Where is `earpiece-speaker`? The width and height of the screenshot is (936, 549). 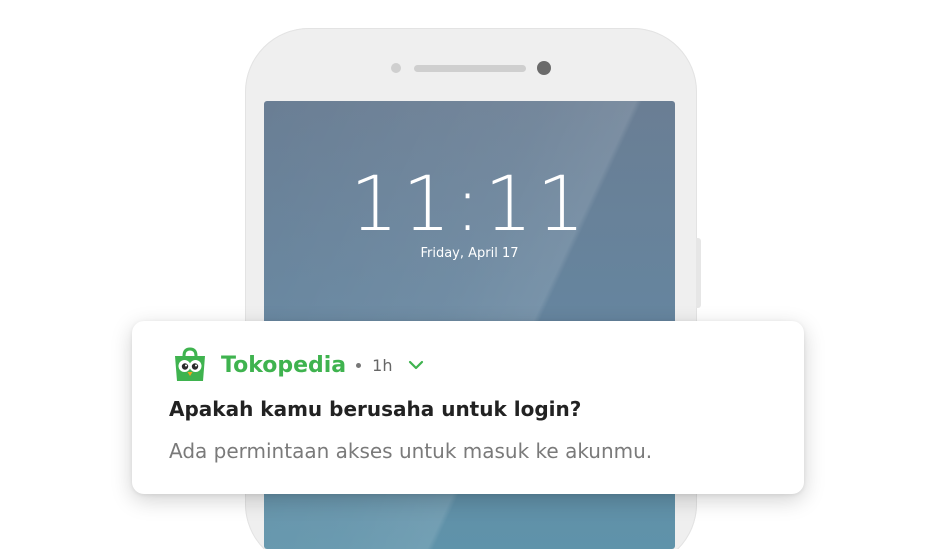
earpiece-speaker is located at coordinates (470, 68).